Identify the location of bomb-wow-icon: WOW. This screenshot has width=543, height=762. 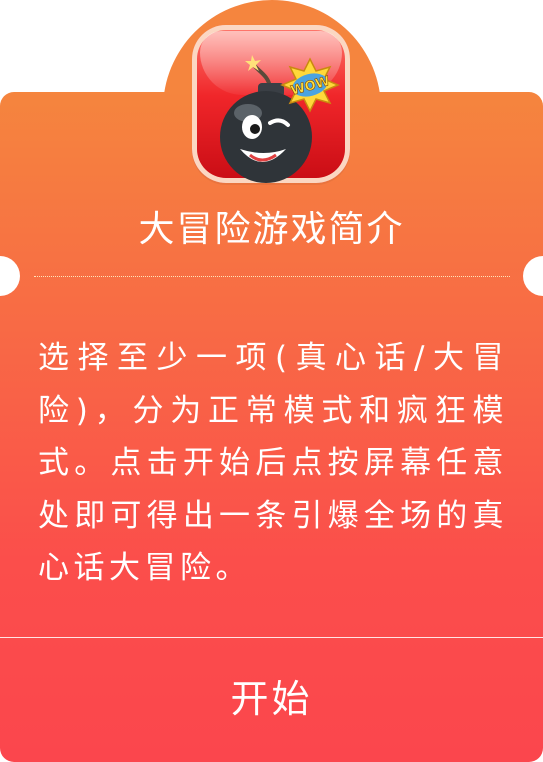
(271, 104).